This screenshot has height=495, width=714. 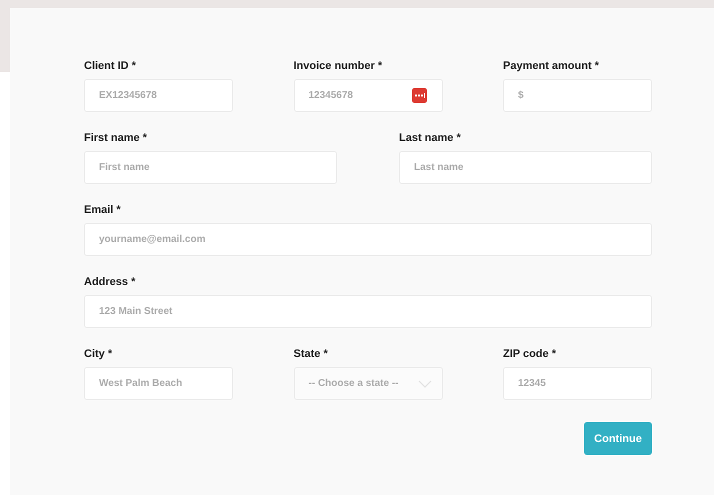 I want to click on continue-button: Continue, so click(x=618, y=438).